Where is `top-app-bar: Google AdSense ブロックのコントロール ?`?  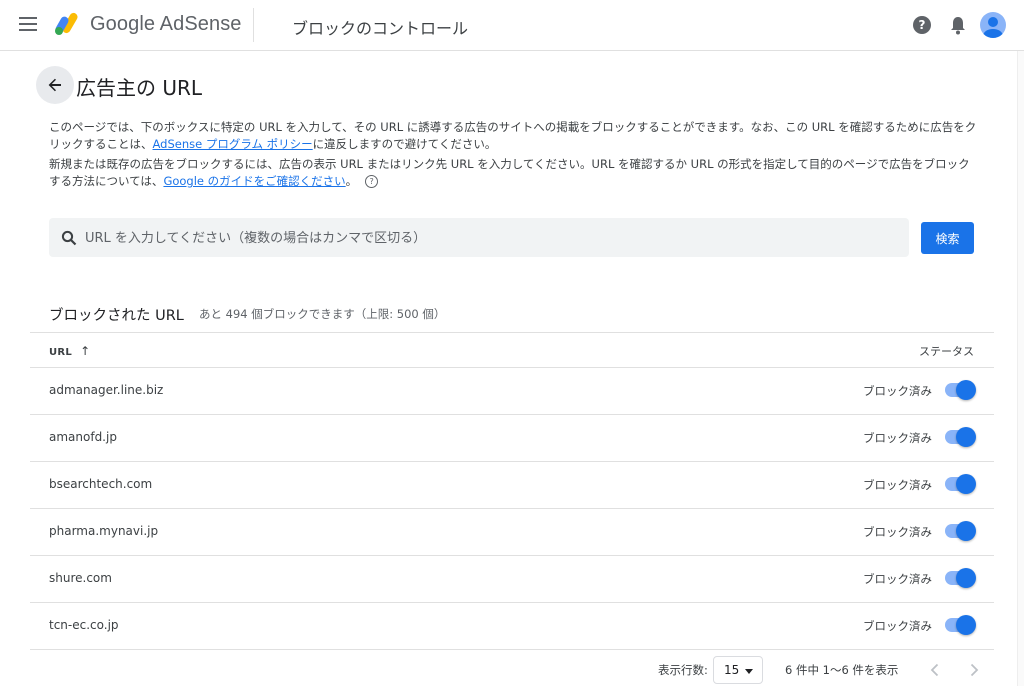 top-app-bar: Google AdSense ブロックのコントロール ? is located at coordinates (512, 25).